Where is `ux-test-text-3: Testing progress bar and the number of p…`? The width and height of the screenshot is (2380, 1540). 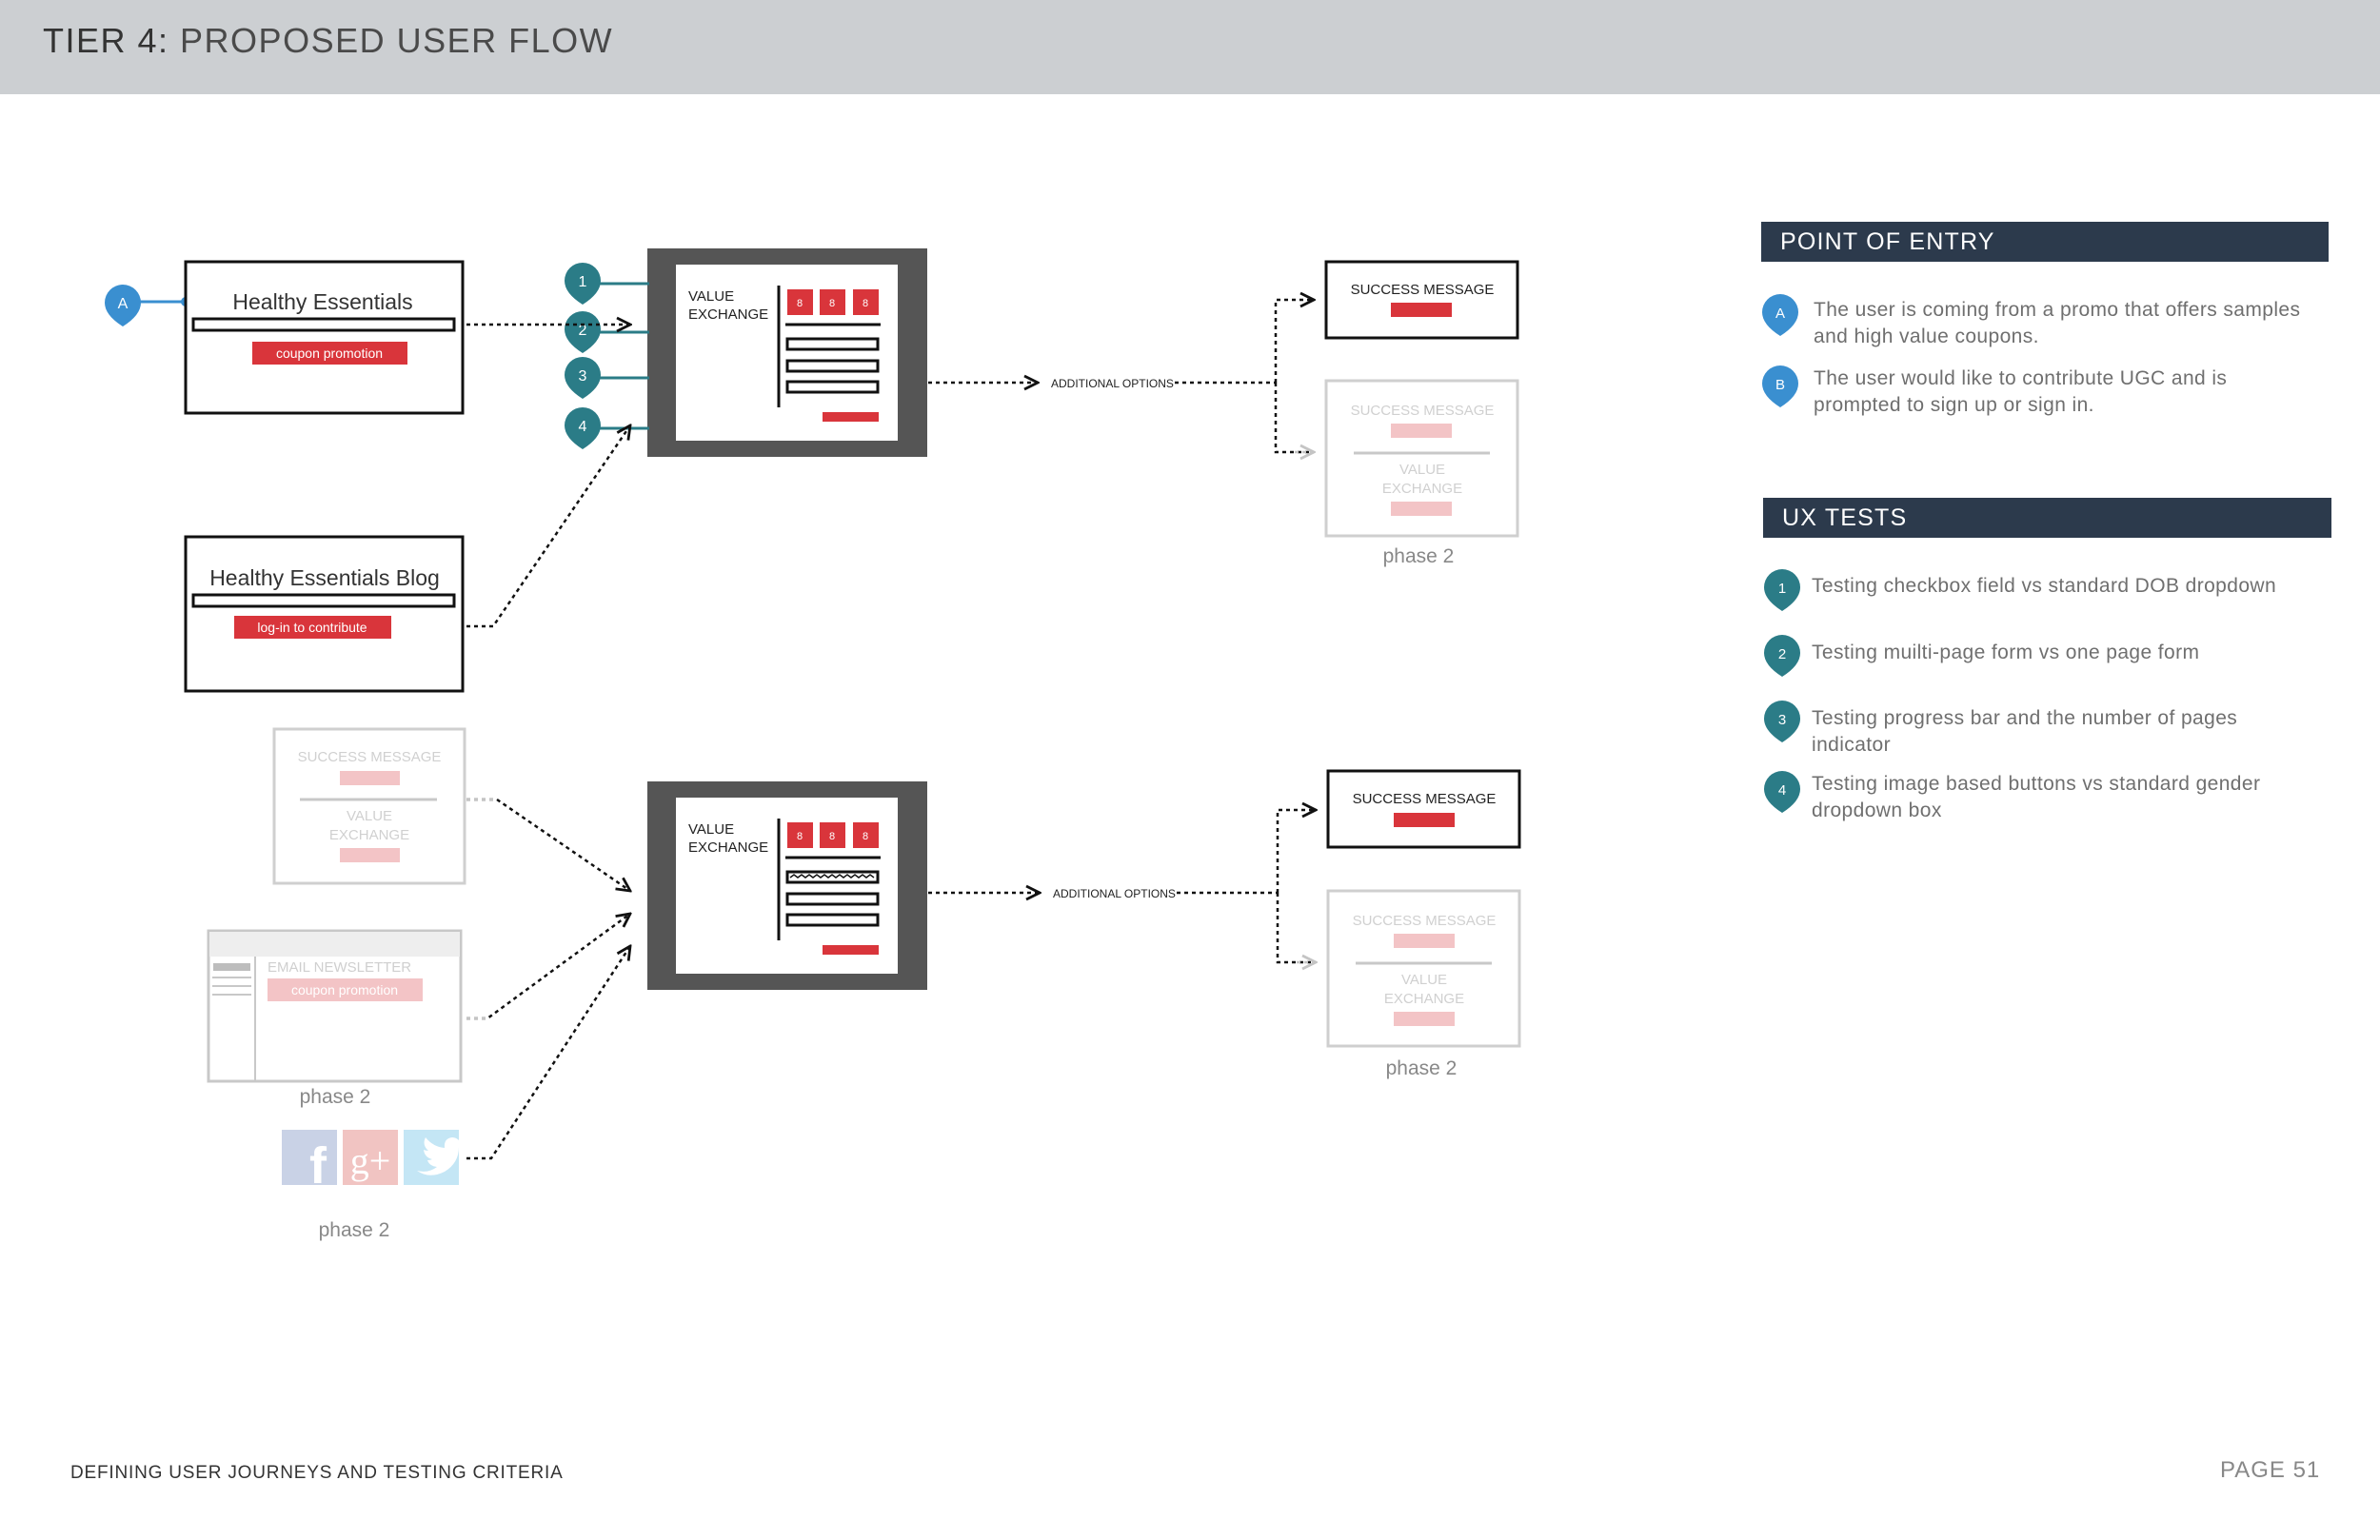
ux-test-text-3: Testing progress bar and the number of p… is located at coordinates (2096, 732).